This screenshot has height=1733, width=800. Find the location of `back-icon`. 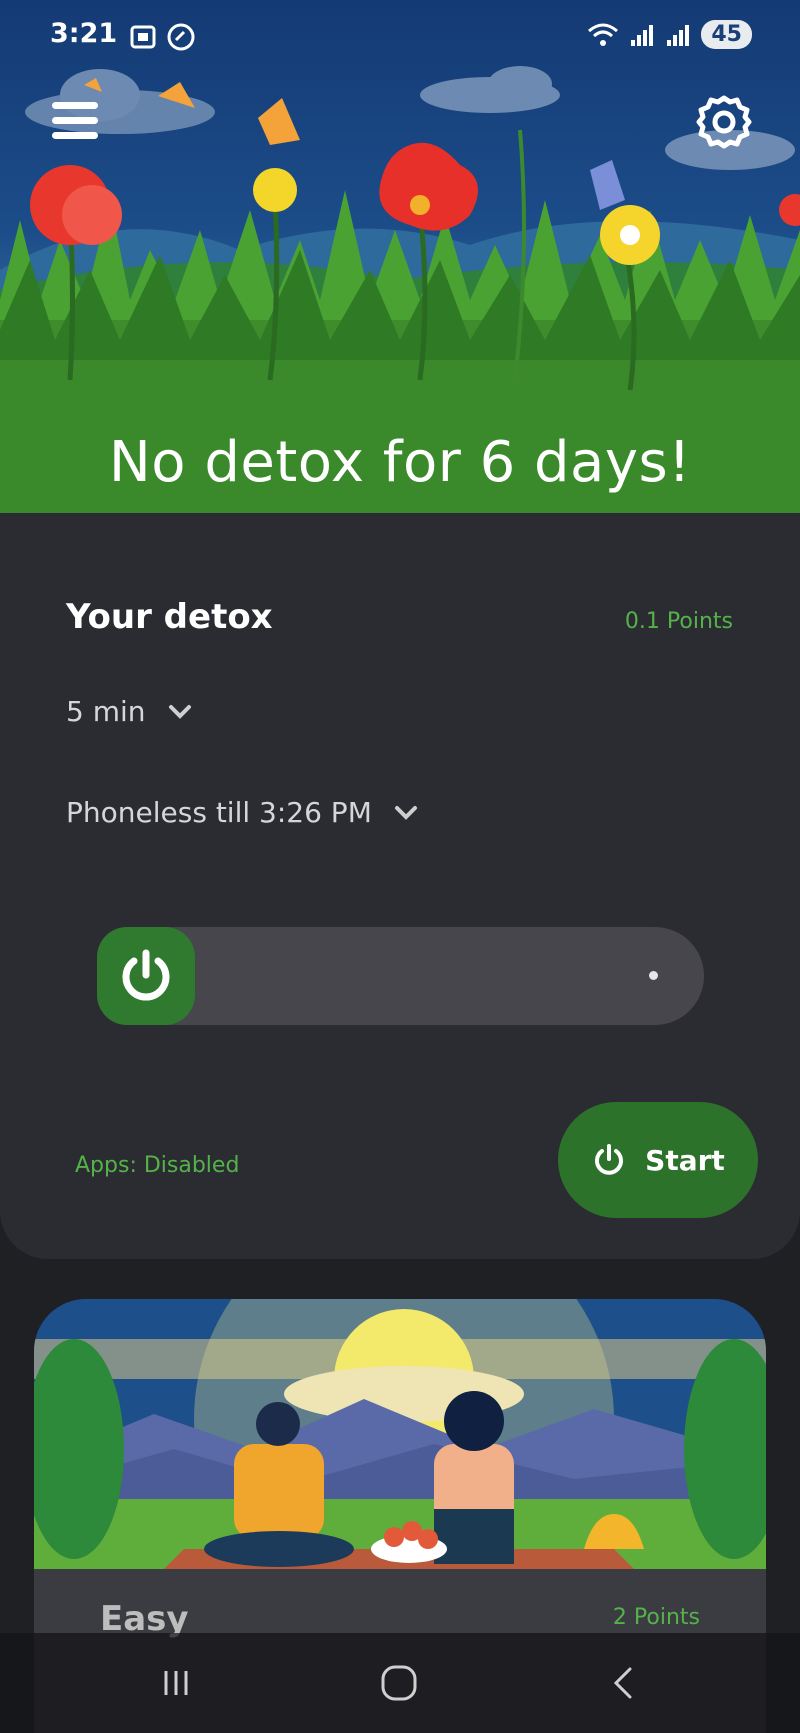

back-icon is located at coordinates (622, 1683).